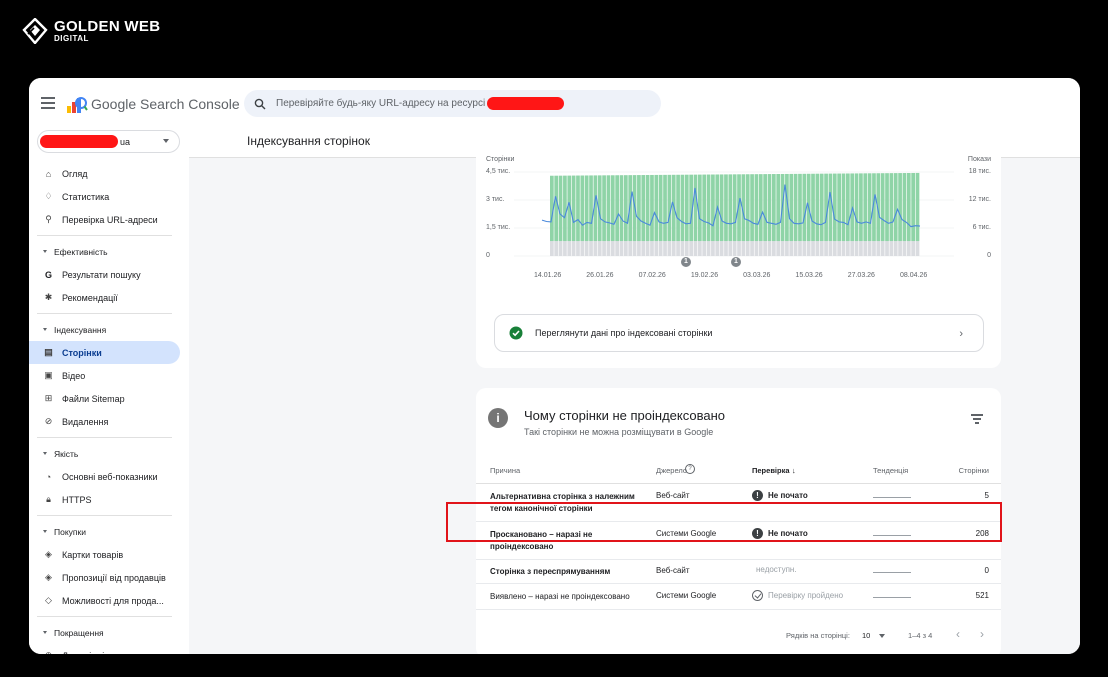  What do you see at coordinates (882, 636) in the screenshot?
I see `rows-per-page-caret-icon` at bounding box center [882, 636].